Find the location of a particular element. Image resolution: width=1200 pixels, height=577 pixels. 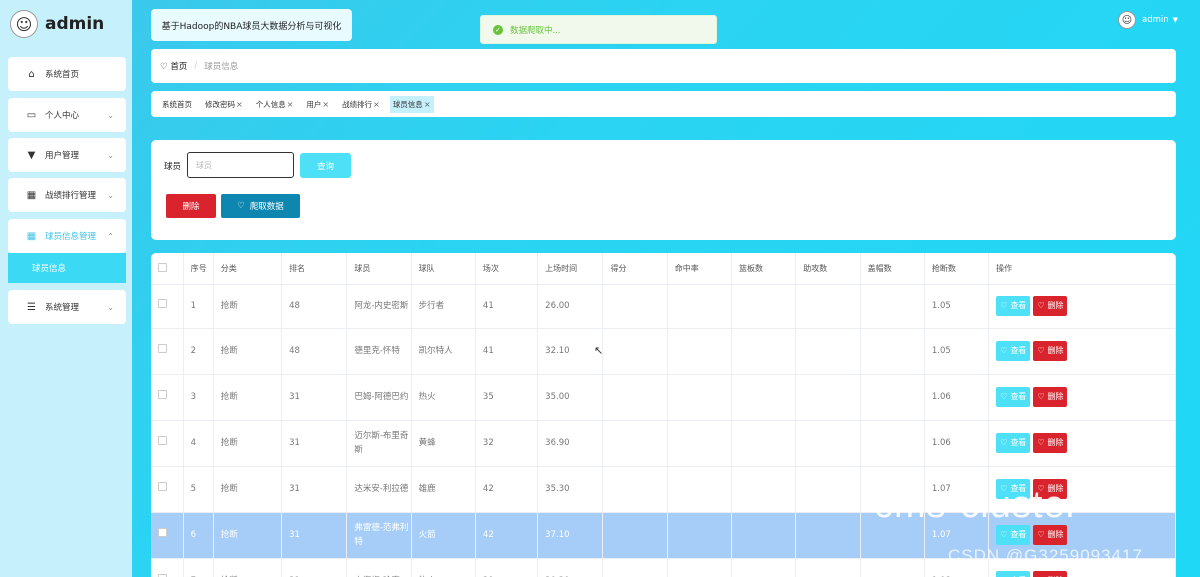

header-rebounds: 篮板数 is located at coordinates (764, 269).